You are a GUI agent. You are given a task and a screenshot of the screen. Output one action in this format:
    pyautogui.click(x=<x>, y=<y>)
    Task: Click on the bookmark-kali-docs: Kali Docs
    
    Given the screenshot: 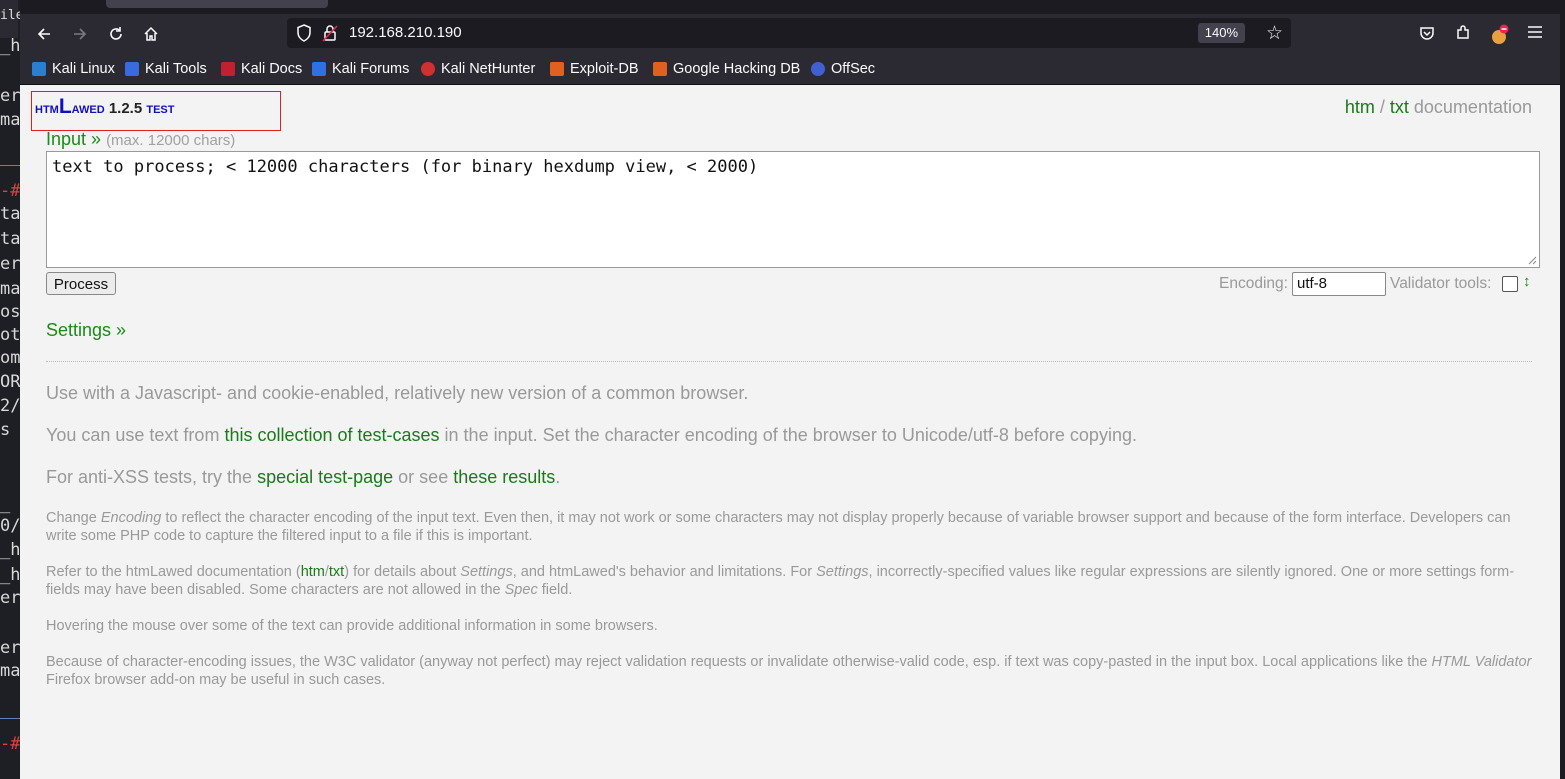 What is the action you would take?
    pyautogui.click(x=261, y=69)
    